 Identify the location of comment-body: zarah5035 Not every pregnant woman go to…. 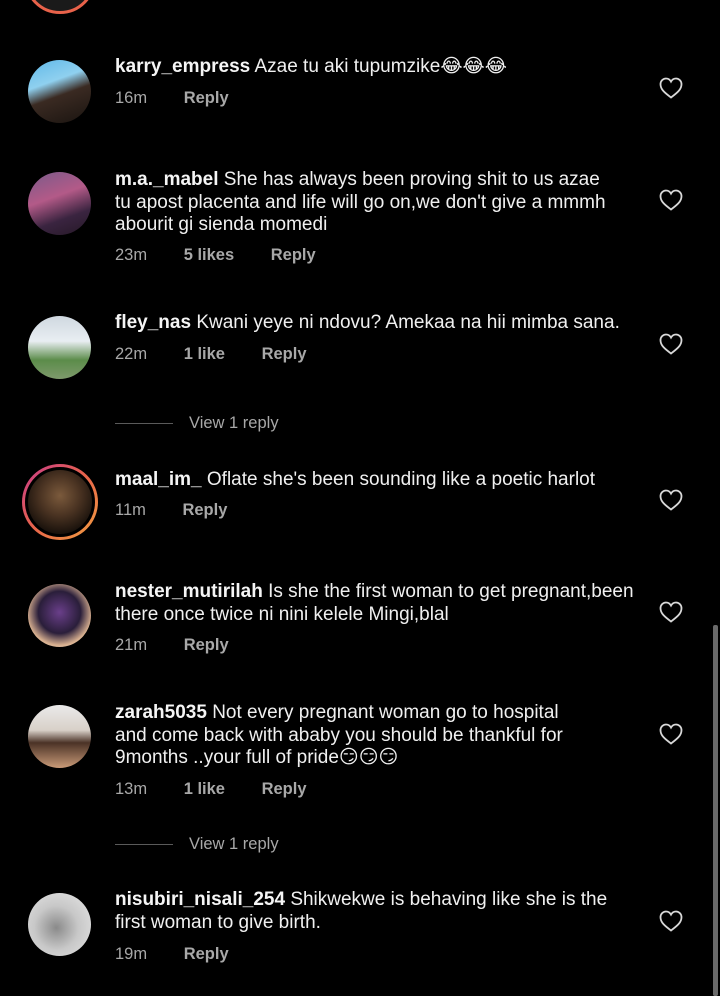
(350, 736).